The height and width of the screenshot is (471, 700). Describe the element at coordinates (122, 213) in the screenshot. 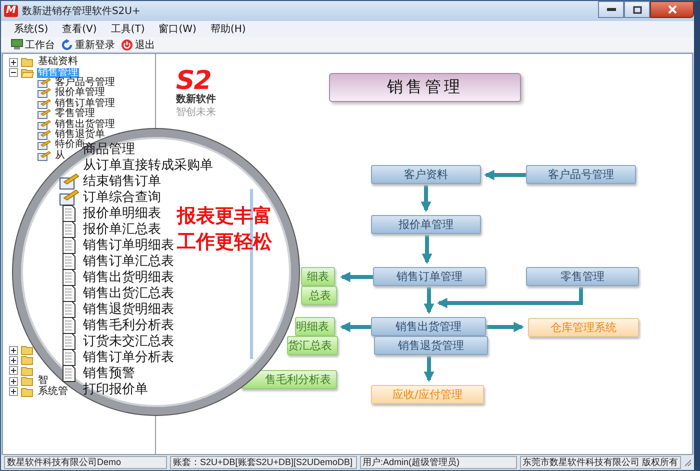

I see `menu-entry: 报价单明细表` at that location.